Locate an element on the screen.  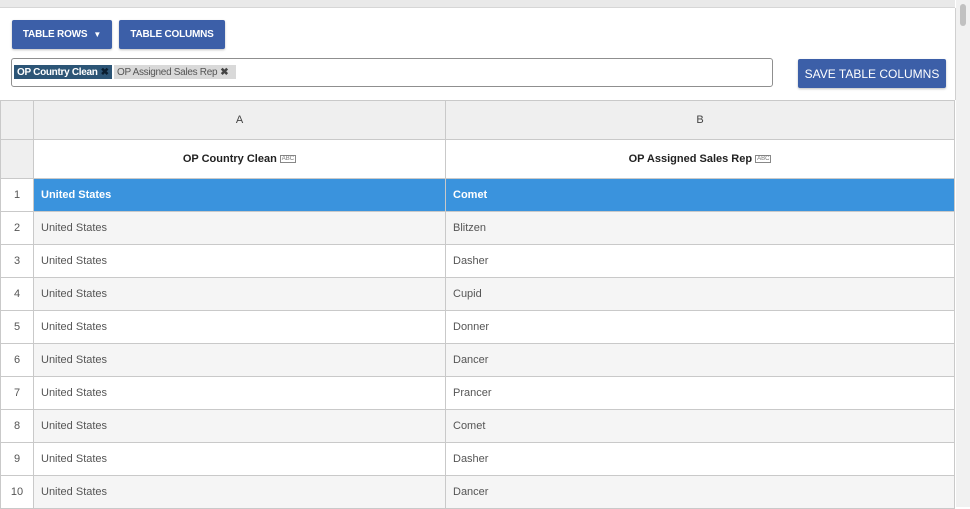
table-rows-label: TABLE ROWS is located at coordinates (55, 34).